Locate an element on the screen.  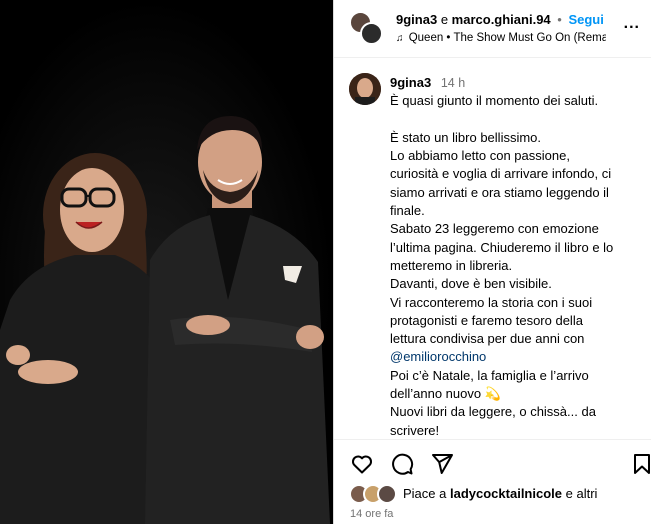
caption-line: È stato un libro bellissimo. is located at coordinates (466, 137).